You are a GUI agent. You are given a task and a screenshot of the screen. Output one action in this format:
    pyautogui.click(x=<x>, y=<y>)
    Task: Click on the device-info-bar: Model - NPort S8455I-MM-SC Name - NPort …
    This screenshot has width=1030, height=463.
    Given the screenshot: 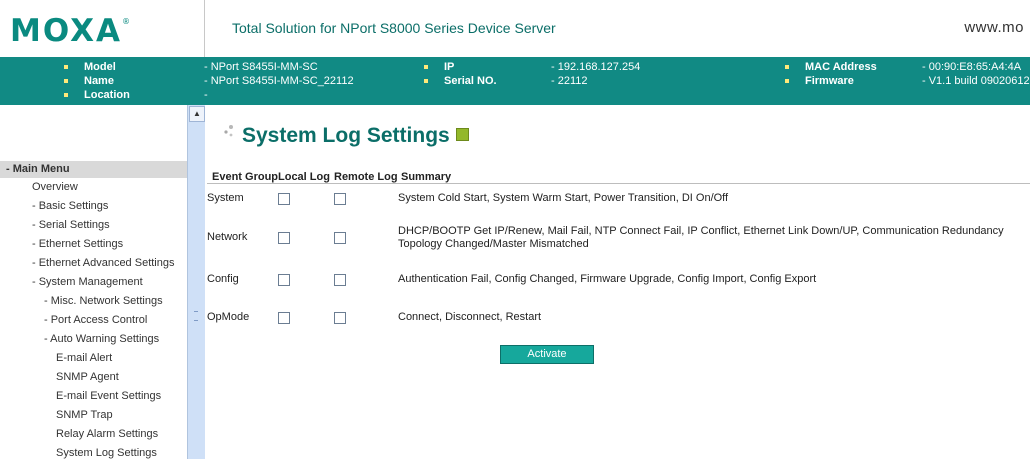 What is the action you would take?
    pyautogui.click(x=515, y=81)
    